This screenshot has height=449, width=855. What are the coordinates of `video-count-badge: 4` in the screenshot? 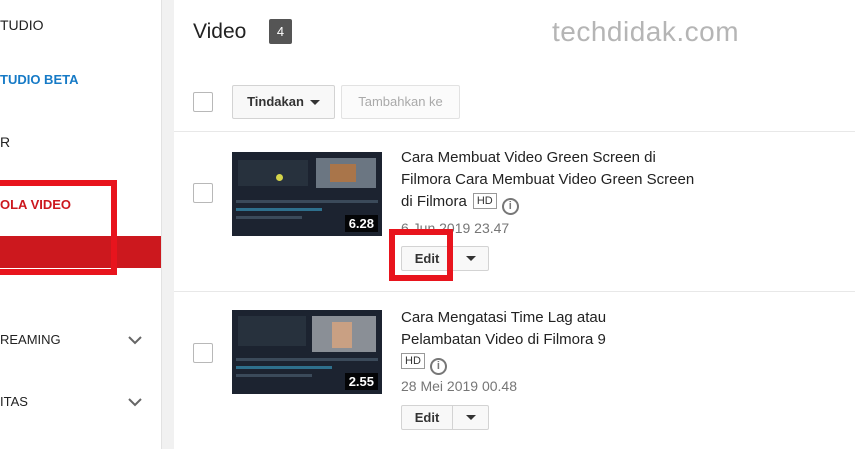 It's located at (280, 31).